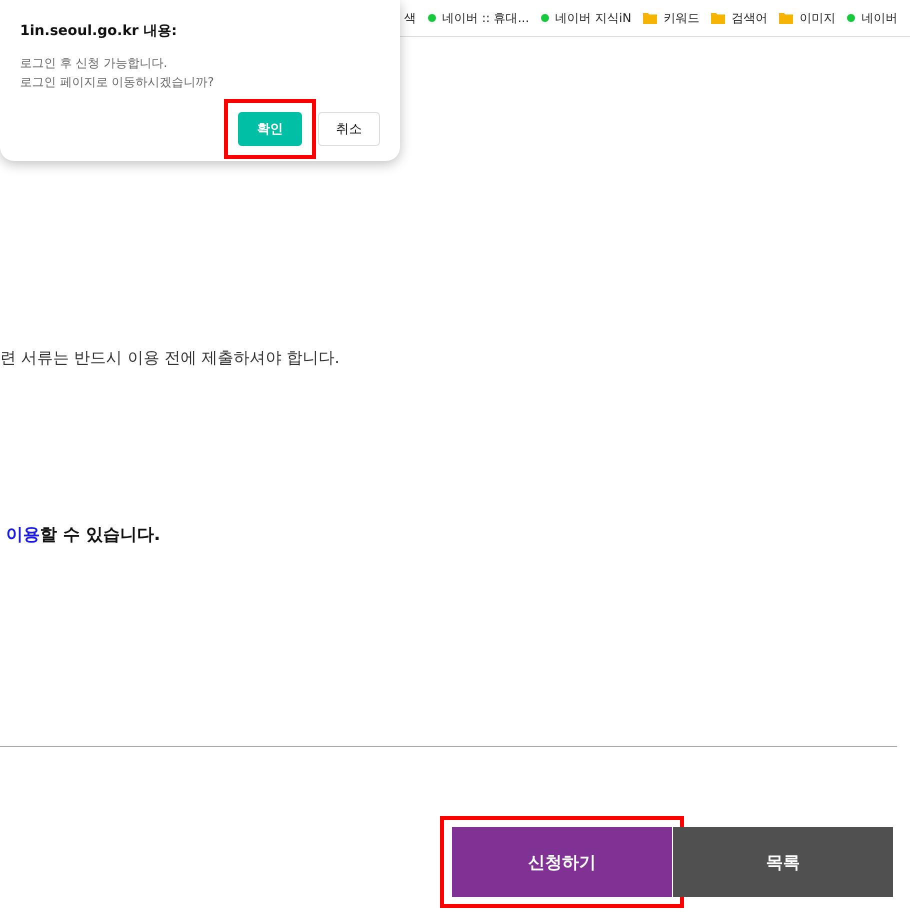  What do you see at coordinates (817, 18) in the screenshot?
I see `bookmark-link: 이미지` at bounding box center [817, 18].